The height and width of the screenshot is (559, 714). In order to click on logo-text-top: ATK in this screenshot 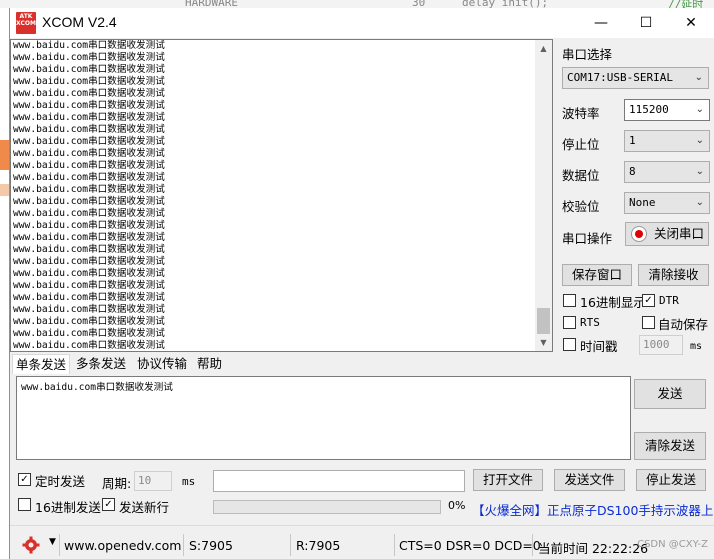, I will do `click(26, 16)`.